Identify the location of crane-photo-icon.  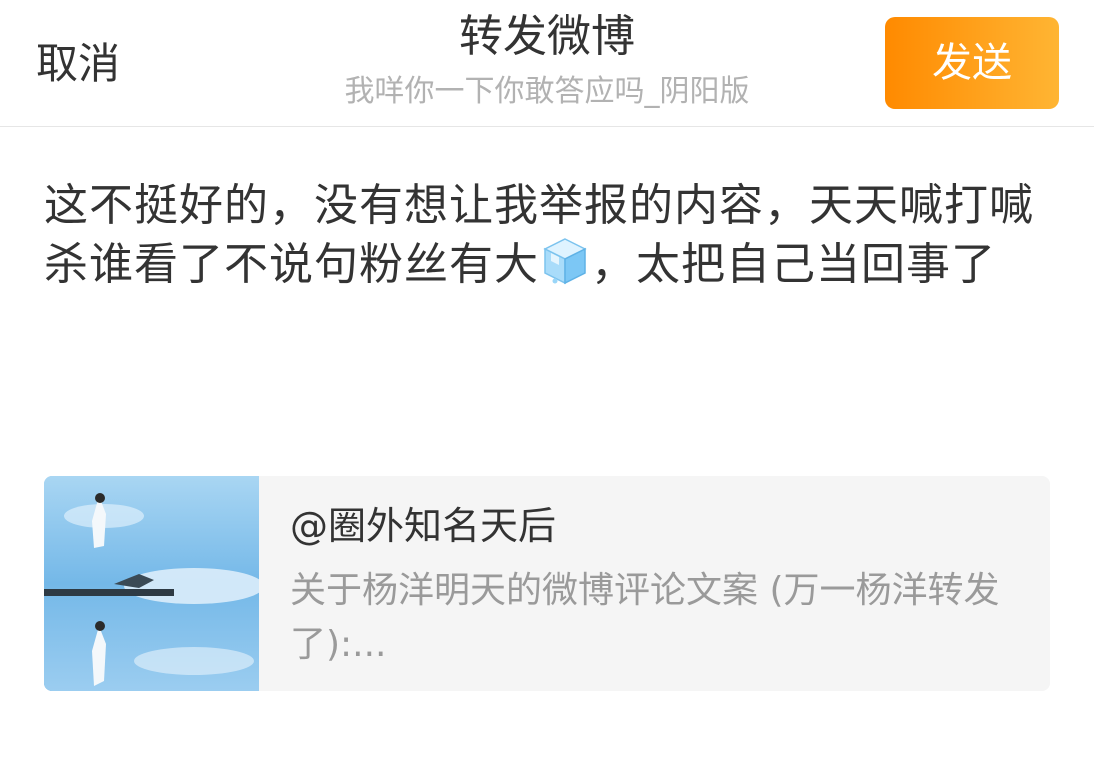
(154, 583).